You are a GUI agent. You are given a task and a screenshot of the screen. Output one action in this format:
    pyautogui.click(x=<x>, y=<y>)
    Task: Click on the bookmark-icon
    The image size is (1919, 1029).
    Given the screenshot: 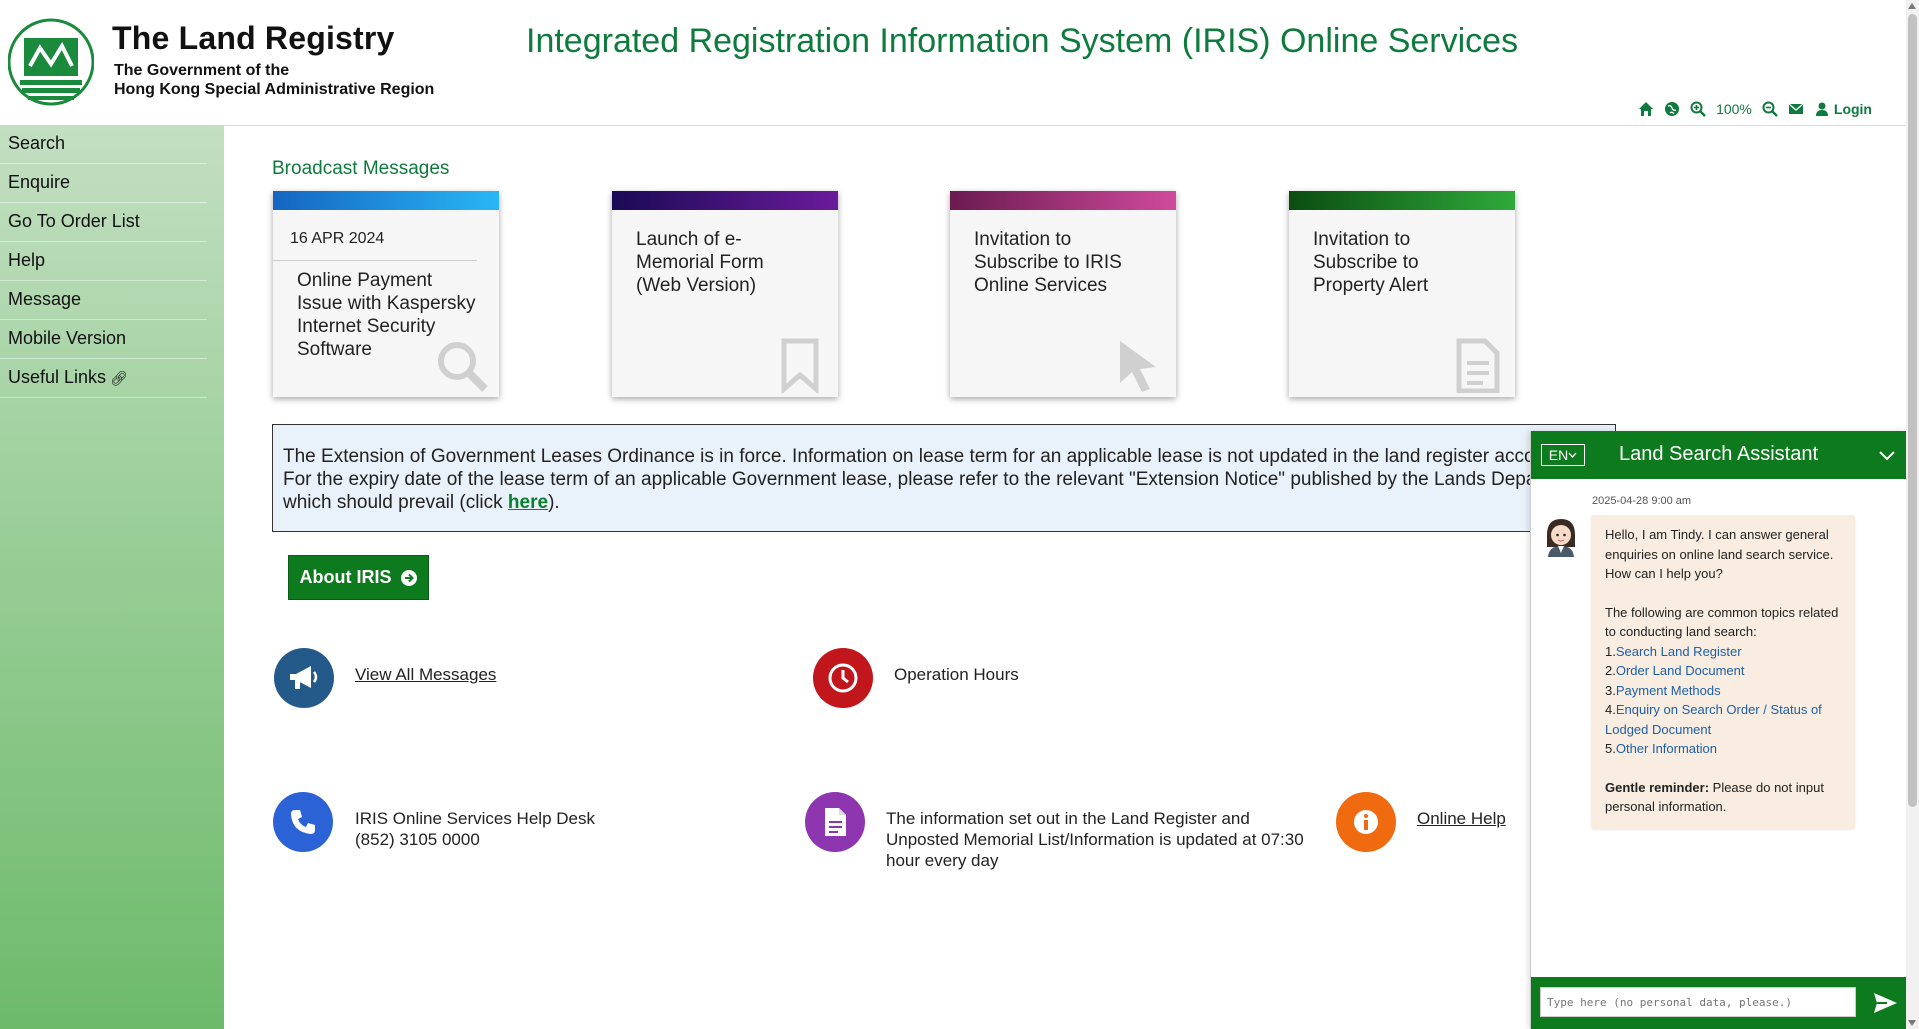 What is the action you would take?
    pyautogui.click(x=800, y=365)
    